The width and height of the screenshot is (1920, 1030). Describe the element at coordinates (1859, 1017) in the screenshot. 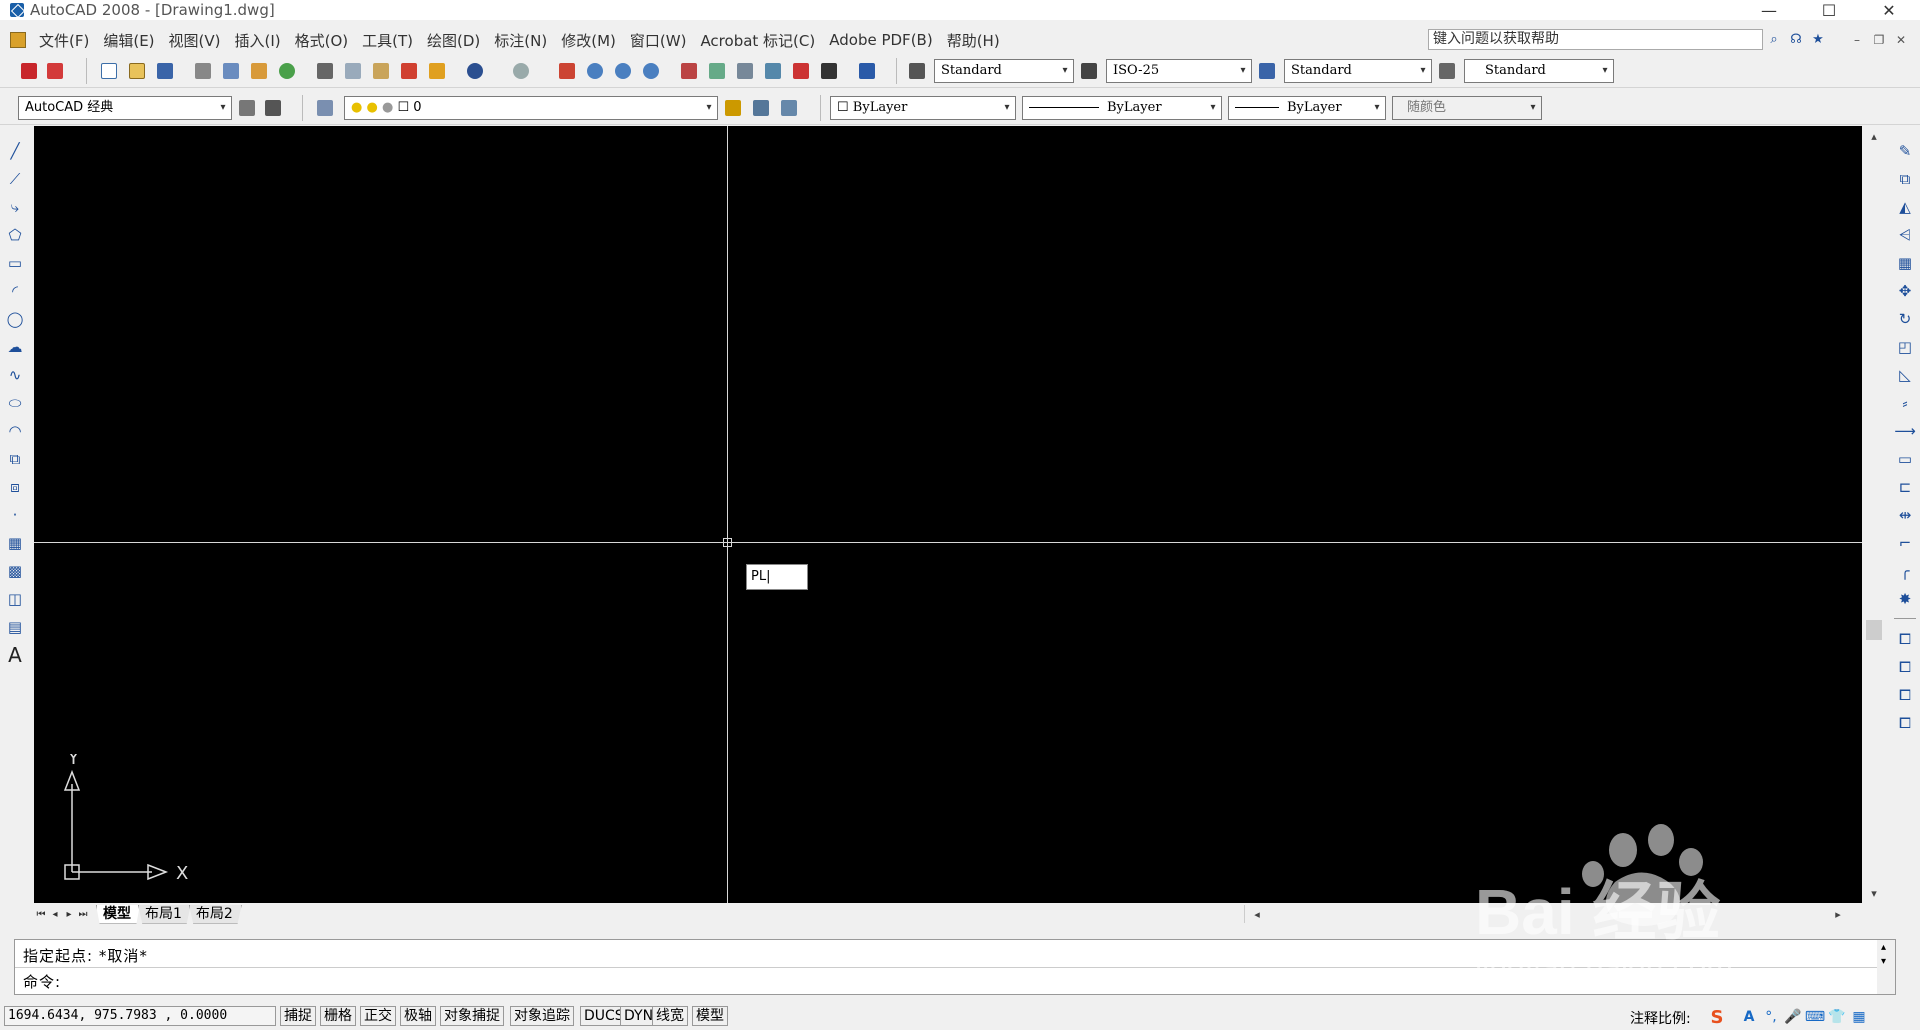

I see `toolbox-icon: ▦` at that location.